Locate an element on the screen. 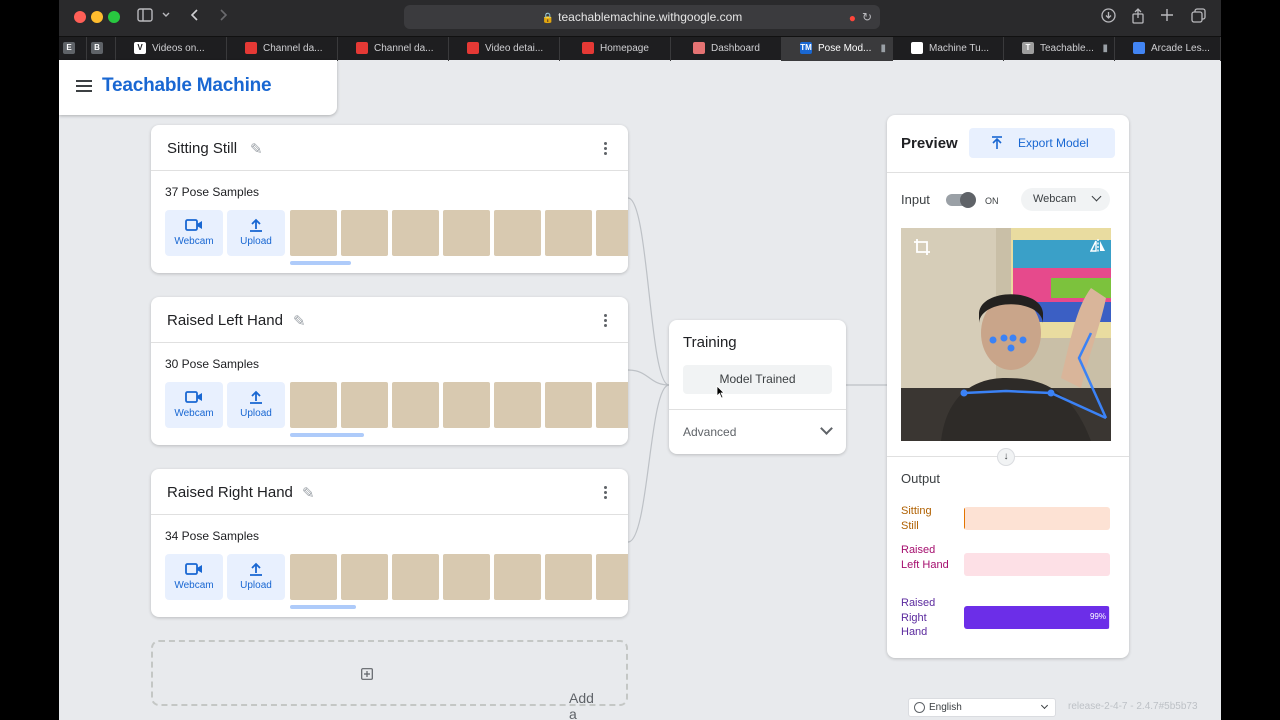 The image size is (1280, 720). back-icon is located at coordinates (195, 17).